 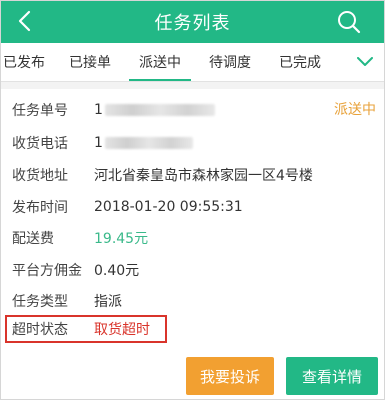 What do you see at coordinates (121, 239) in the screenshot?
I see `delivery-fee-value: 19.45元` at bounding box center [121, 239].